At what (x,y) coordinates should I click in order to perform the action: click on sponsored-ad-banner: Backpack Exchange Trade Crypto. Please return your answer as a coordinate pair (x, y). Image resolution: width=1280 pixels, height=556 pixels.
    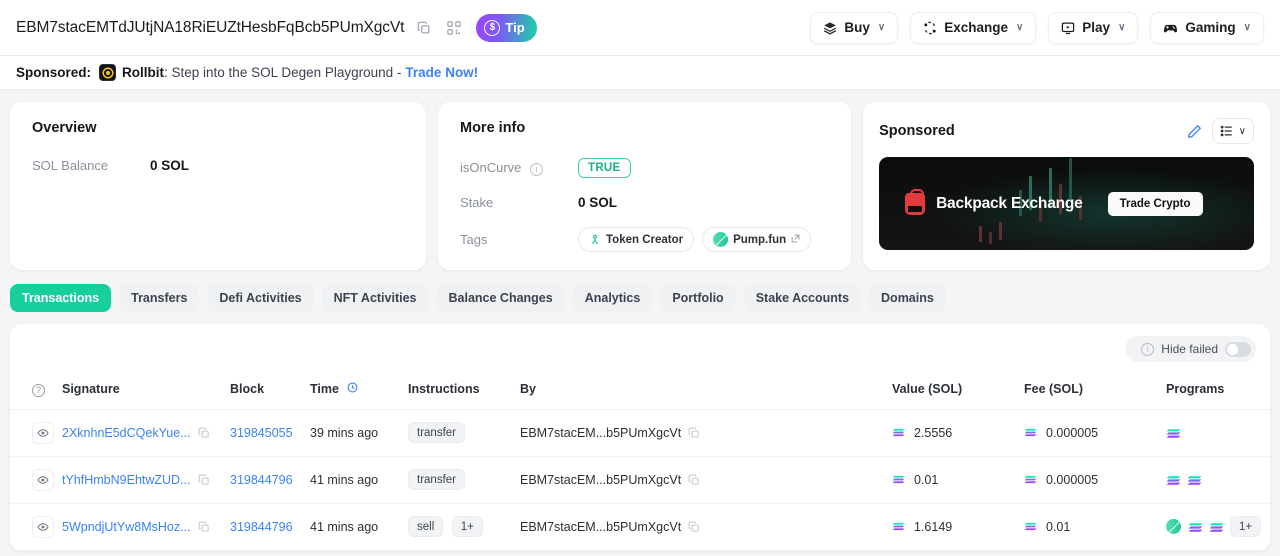
    Looking at the image, I should click on (1066, 203).